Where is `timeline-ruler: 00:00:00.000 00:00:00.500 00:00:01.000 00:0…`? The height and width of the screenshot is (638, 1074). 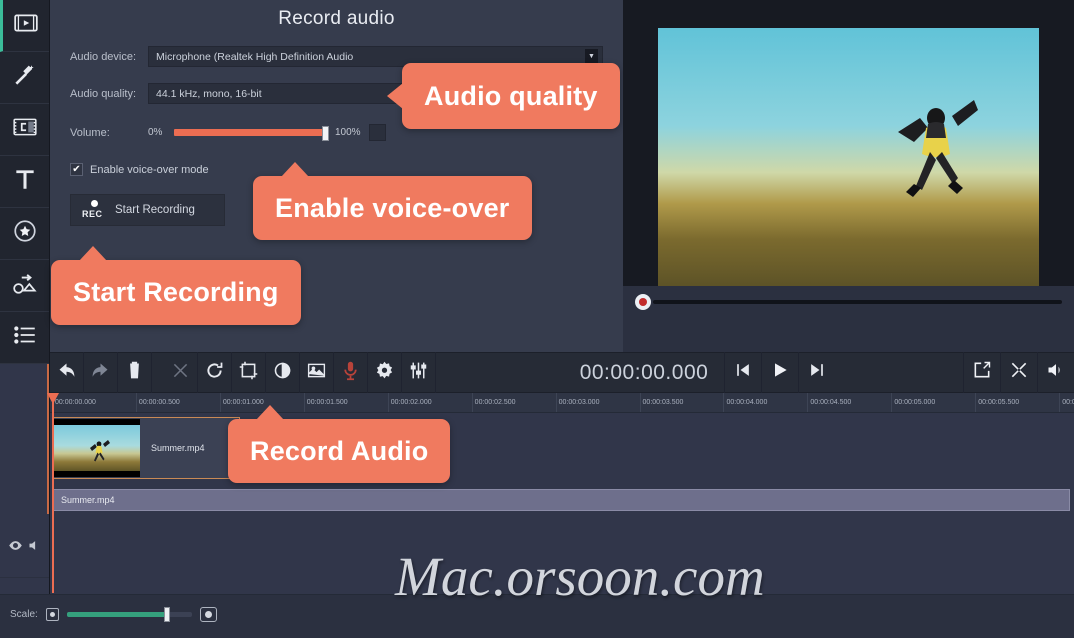
timeline-ruler: 00:00:00.000 00:00:00.500 00:00:01.000 00:0… is located at coordinates (562, 403).